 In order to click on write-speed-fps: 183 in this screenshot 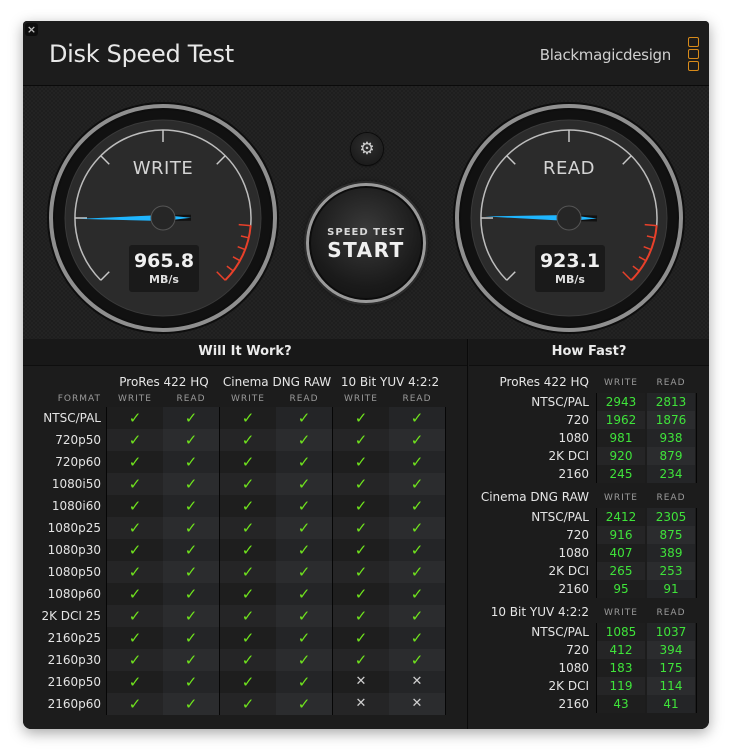, I will do `click(621, 668)`.